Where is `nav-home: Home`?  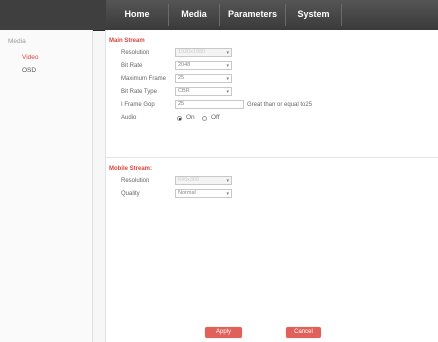
nav-home: Home is located at coordinates (137, 15).